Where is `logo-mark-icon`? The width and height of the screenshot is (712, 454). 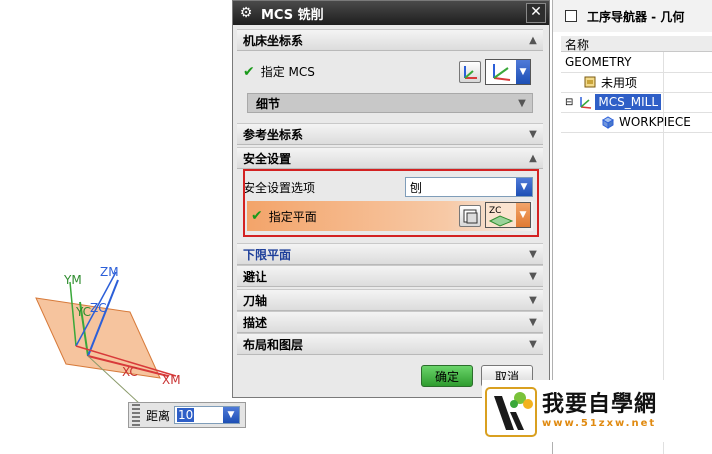 logo-mark-icon is located at coordinates (511, 412).